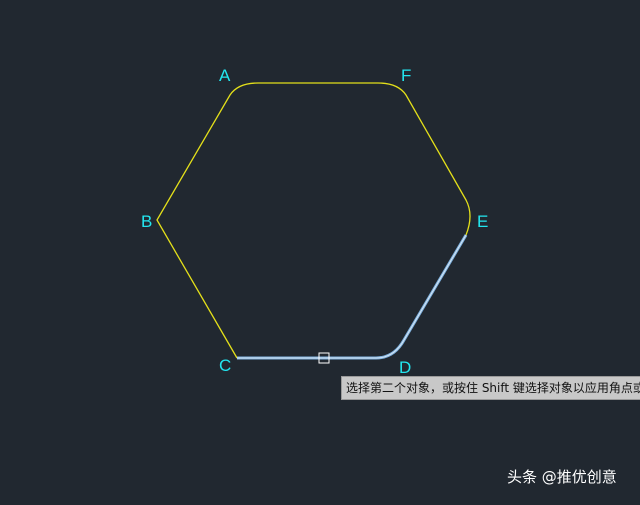 The image size is (640, 505). I want to click on vertex-label-e: E, so click(483, 221).